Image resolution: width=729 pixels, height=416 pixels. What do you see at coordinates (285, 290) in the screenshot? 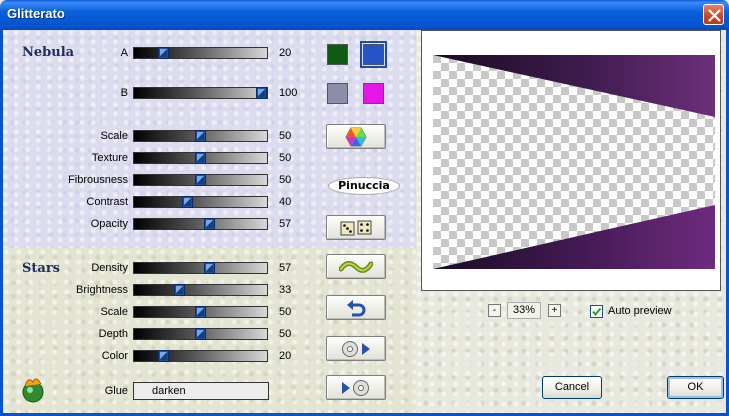
I see `slider-value: 33` at bounding box center [285, 290].